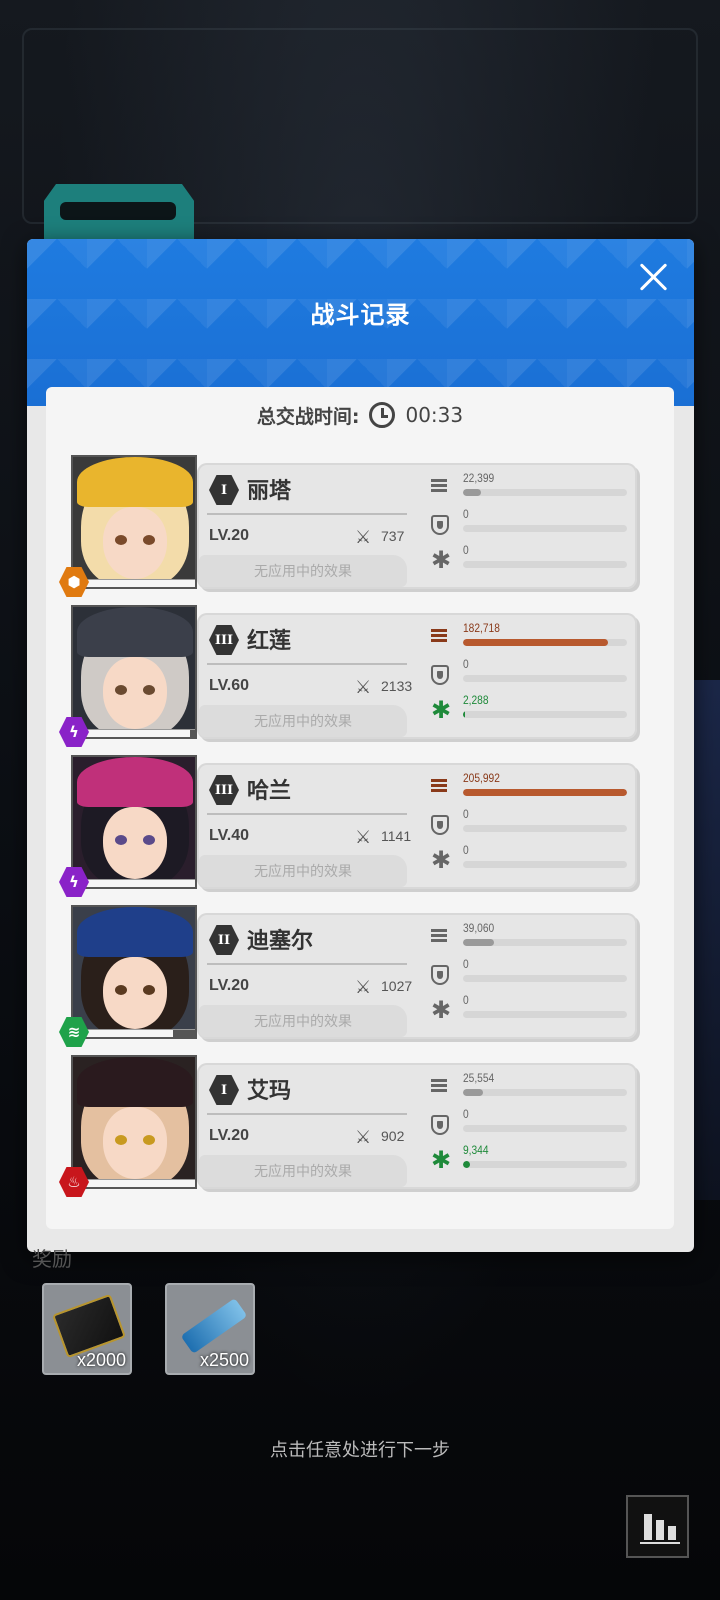 The height and width of the screenshot is (1600, 720). Describe the element at coordinates (706, 940) in the screenshot. I see `background-stripe` at that location.